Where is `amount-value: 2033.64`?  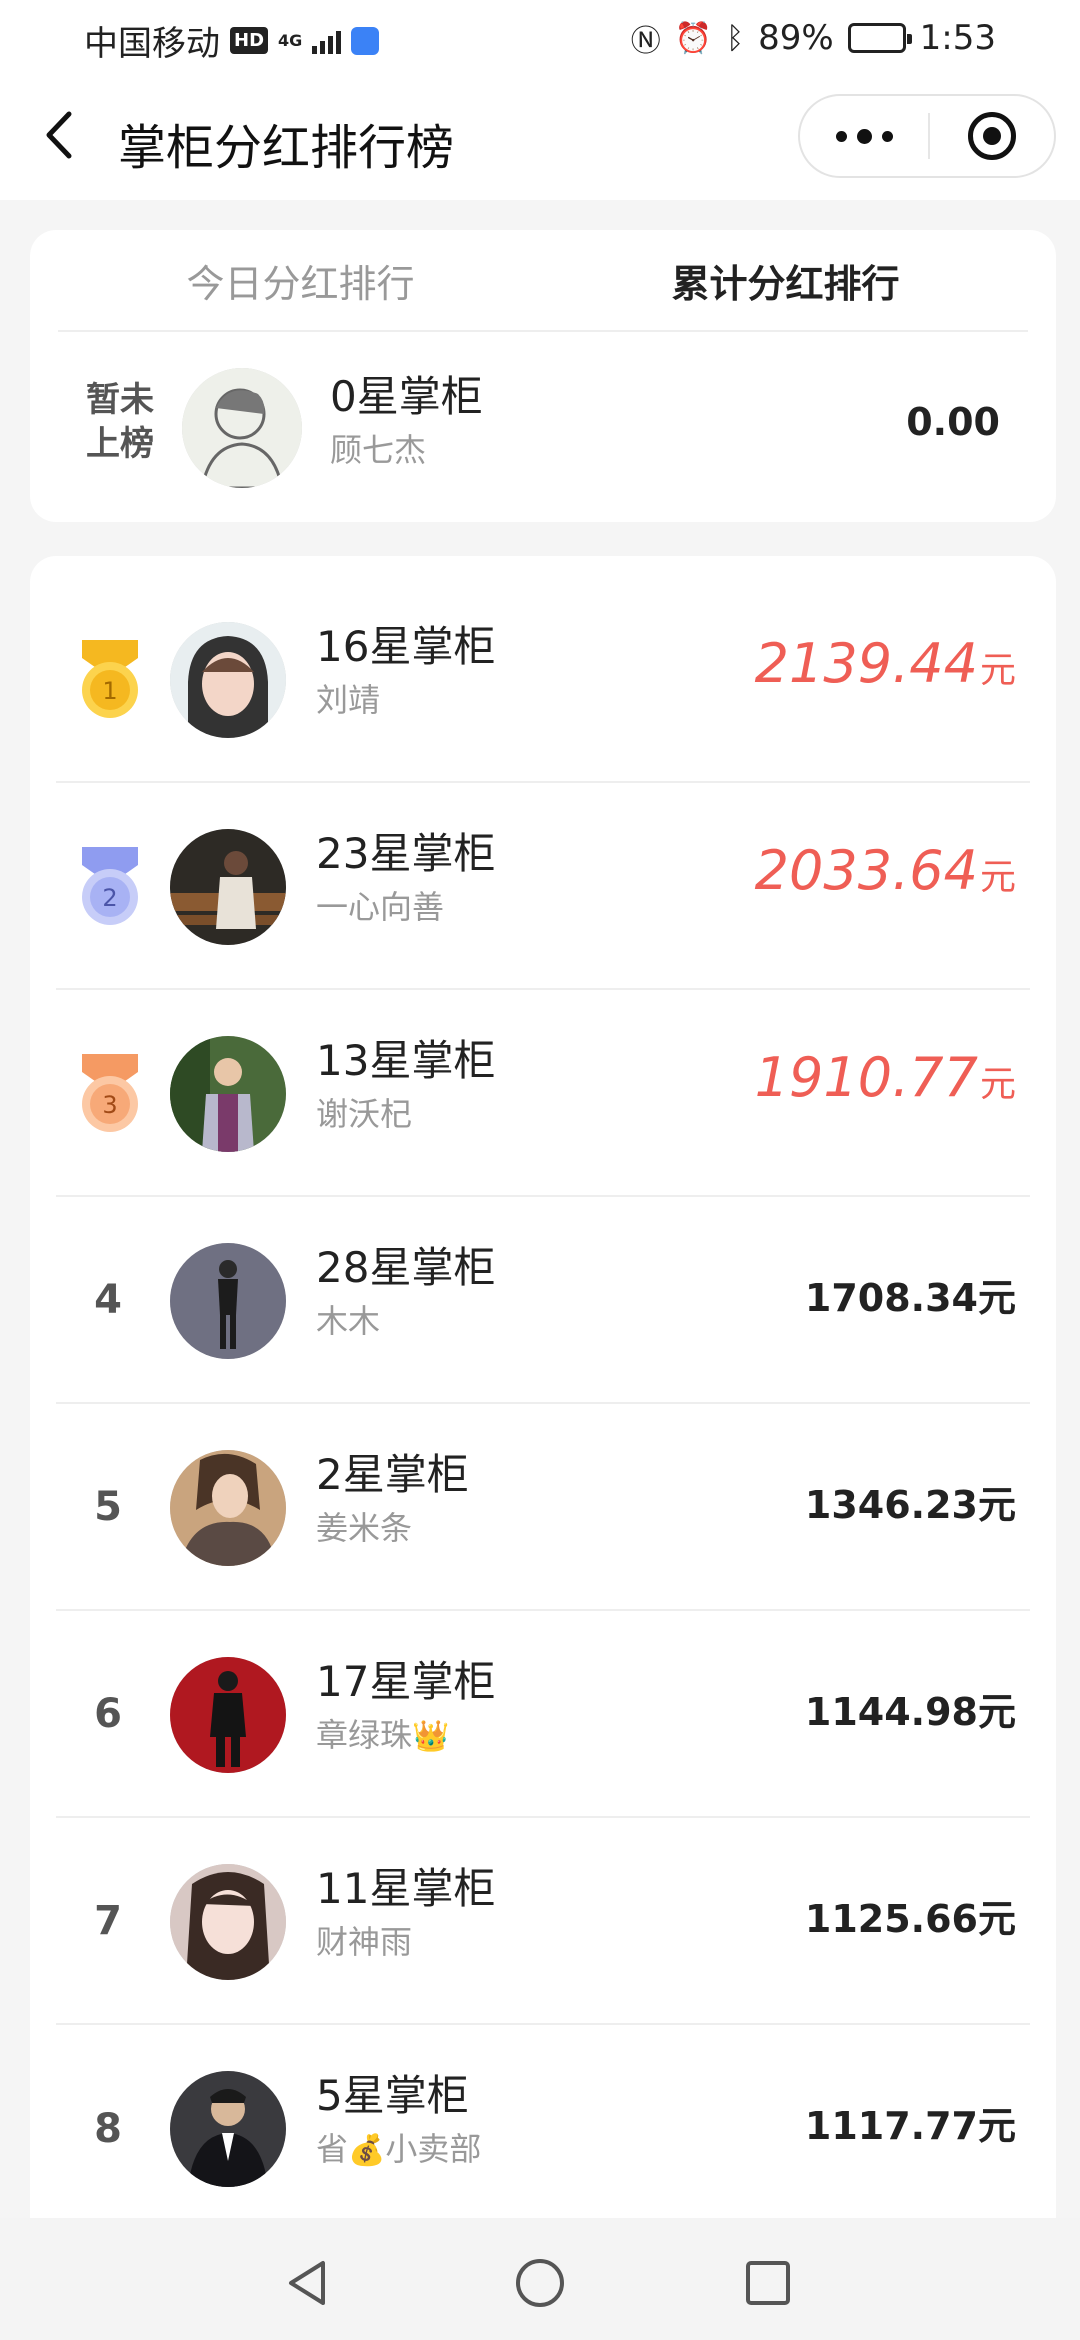
amount-value: 2033.64 is located at coordinates (866, 870).